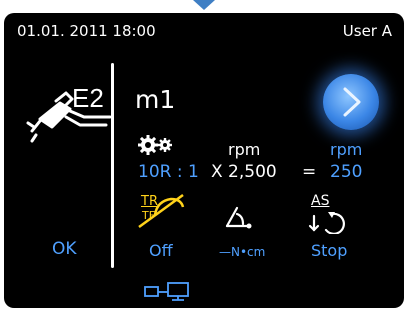 Image resolution: width=408 pixels, height=309 pixels. What do you see at coordinates (112, 165) in the screenshot?
I see `vertical-divider` at bounding box center [112, 165].